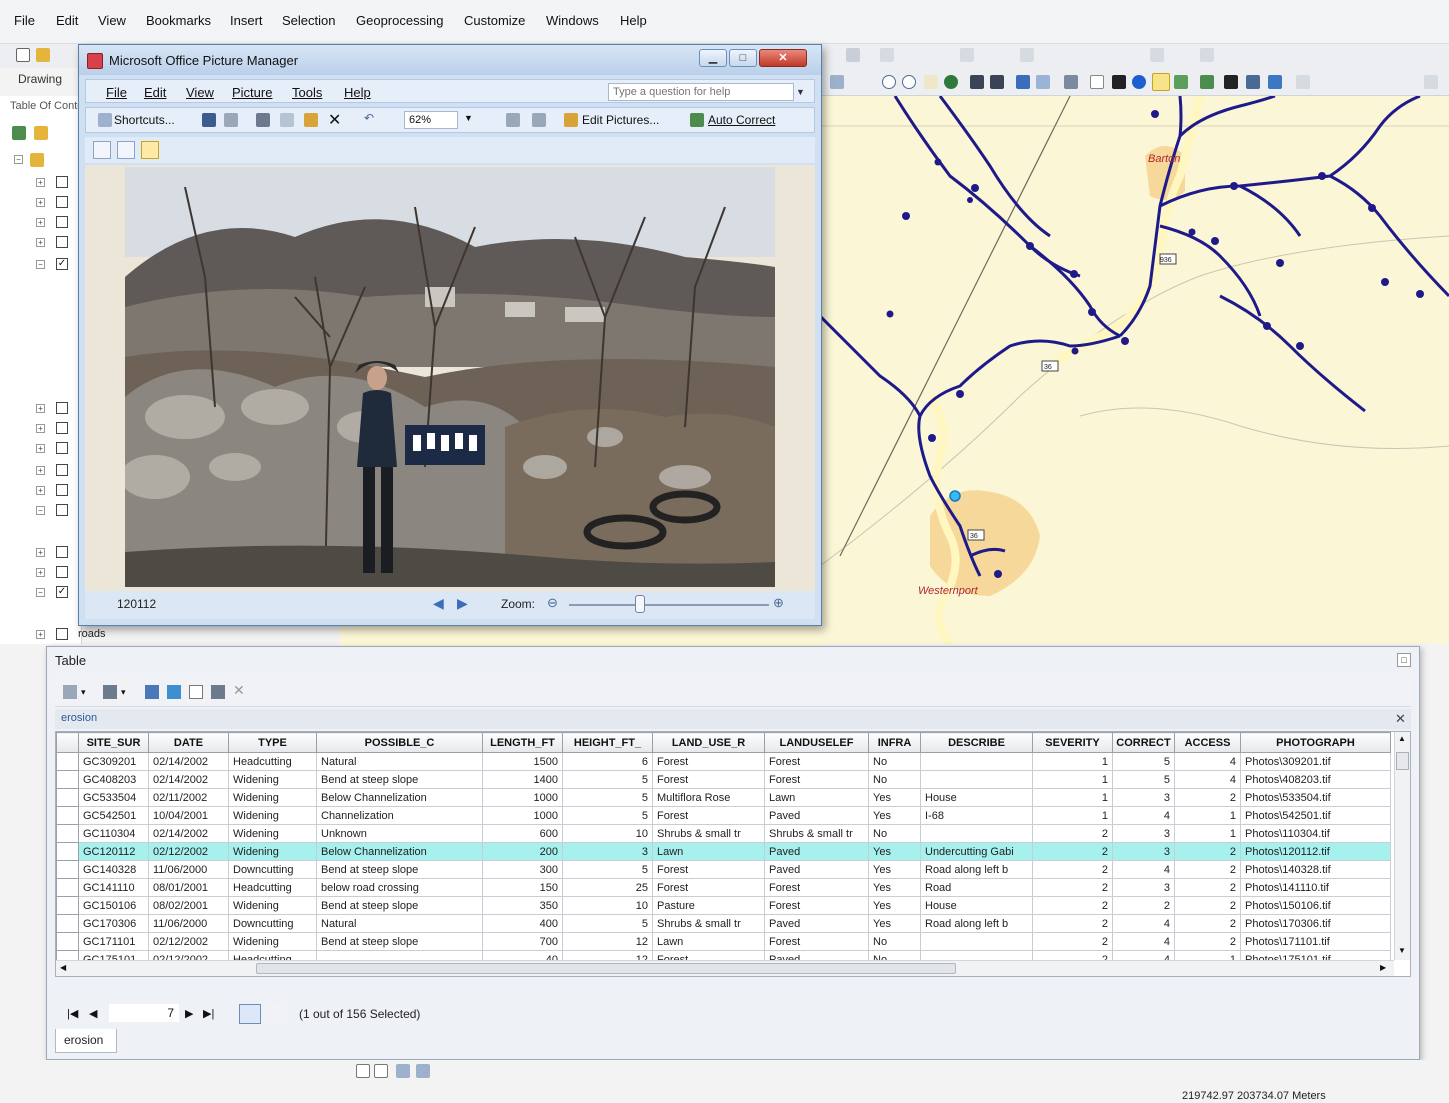 The height and width of the screenshot is (1103, 1449). Describe the element at coordinates (1315, 869) in the screenshot. I see `table-cell: Photos\140328.tif` at that location.